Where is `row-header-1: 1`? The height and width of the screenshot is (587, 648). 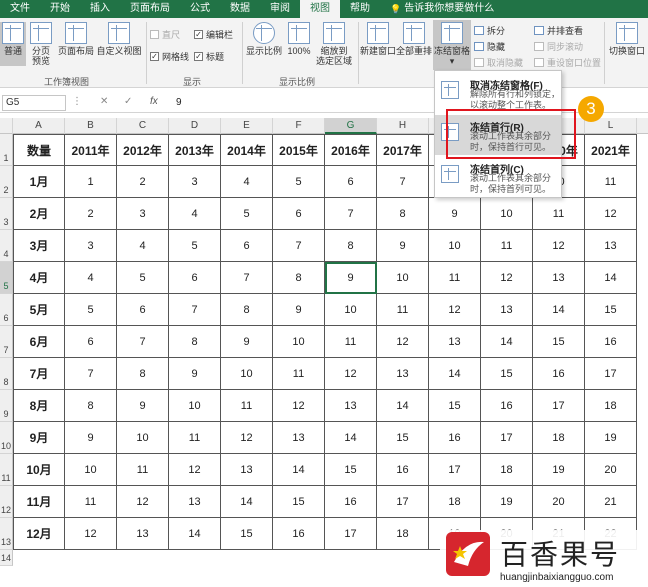
row-header-1: 1 is located at coordinates (6, 150).